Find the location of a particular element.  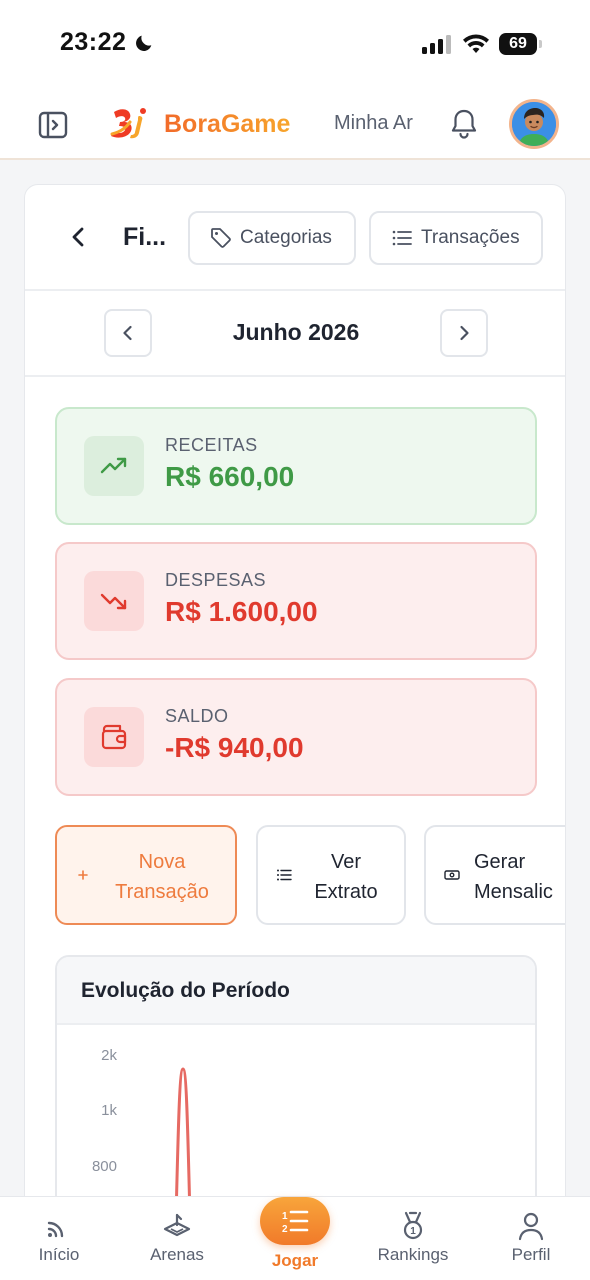

app-header: BoraGame Minha Ar is located at coordinates (295, 124).